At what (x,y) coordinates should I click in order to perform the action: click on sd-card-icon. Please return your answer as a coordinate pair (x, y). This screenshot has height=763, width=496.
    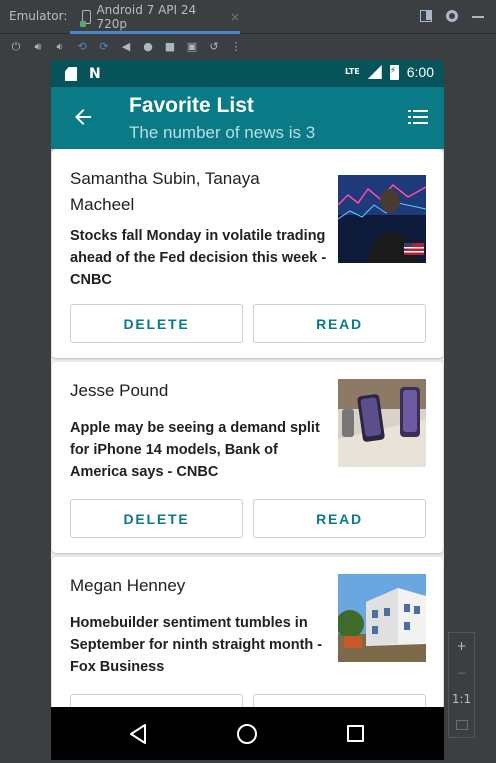
    Looking at the image, I should click on (71, 74).